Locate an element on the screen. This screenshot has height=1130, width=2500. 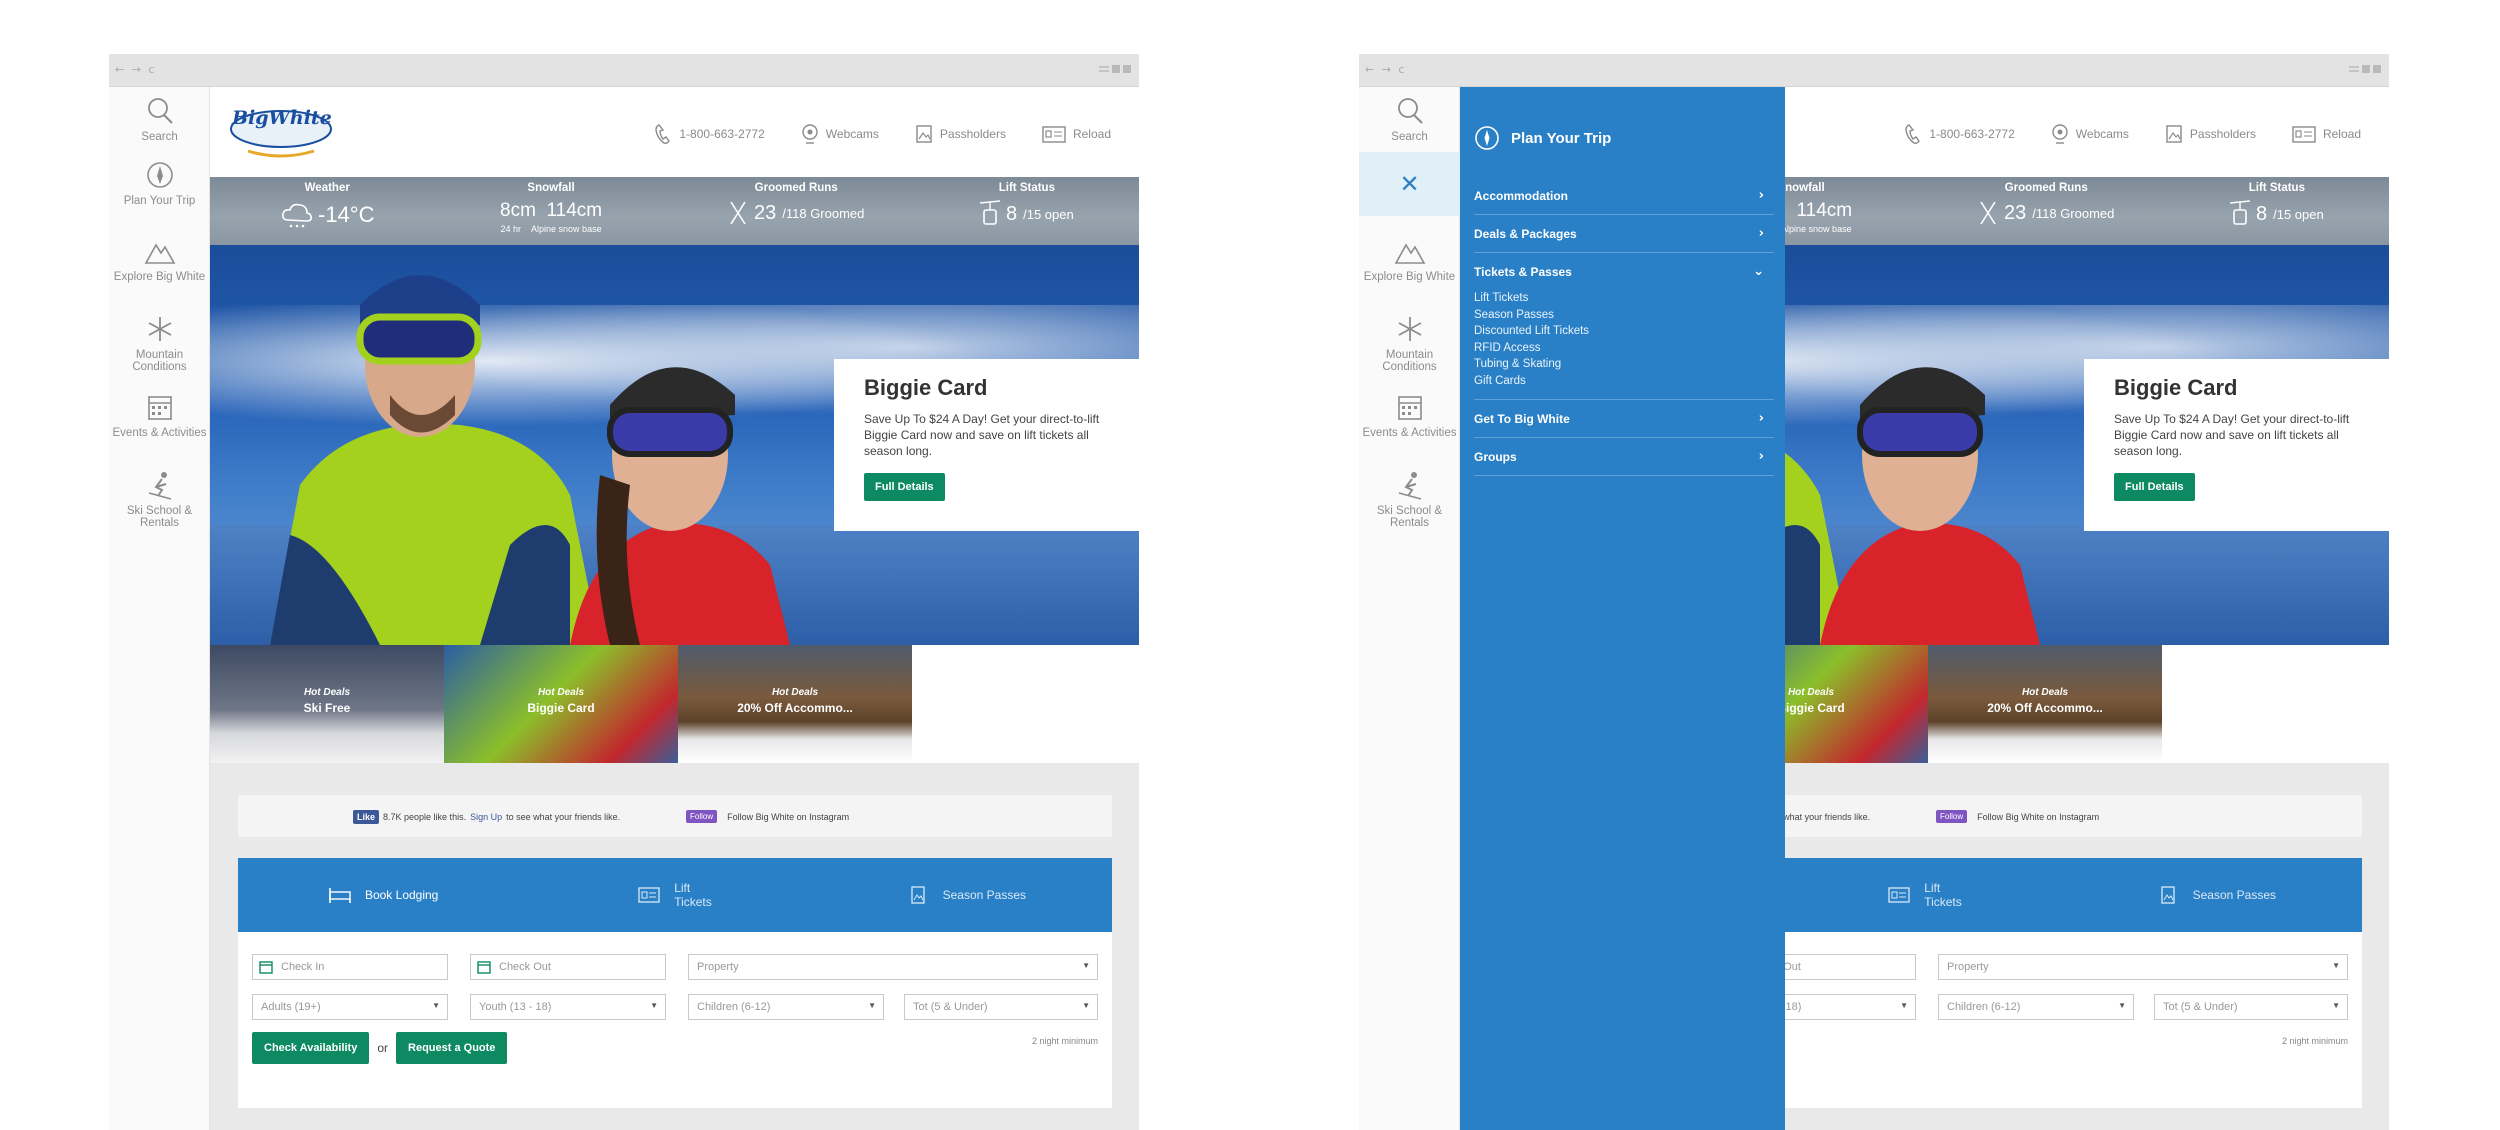
instagram-follow: Follow Follow Big White on Instagram is located at coordinates (767, 816).